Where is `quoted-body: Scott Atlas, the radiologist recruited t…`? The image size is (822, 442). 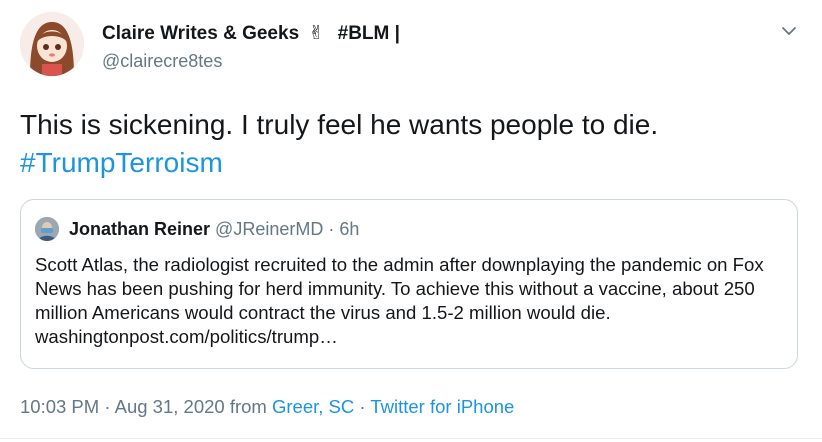
quoted-body: Scott Atlas, the radiologist recruited t… is located at coordinates (399, 288).